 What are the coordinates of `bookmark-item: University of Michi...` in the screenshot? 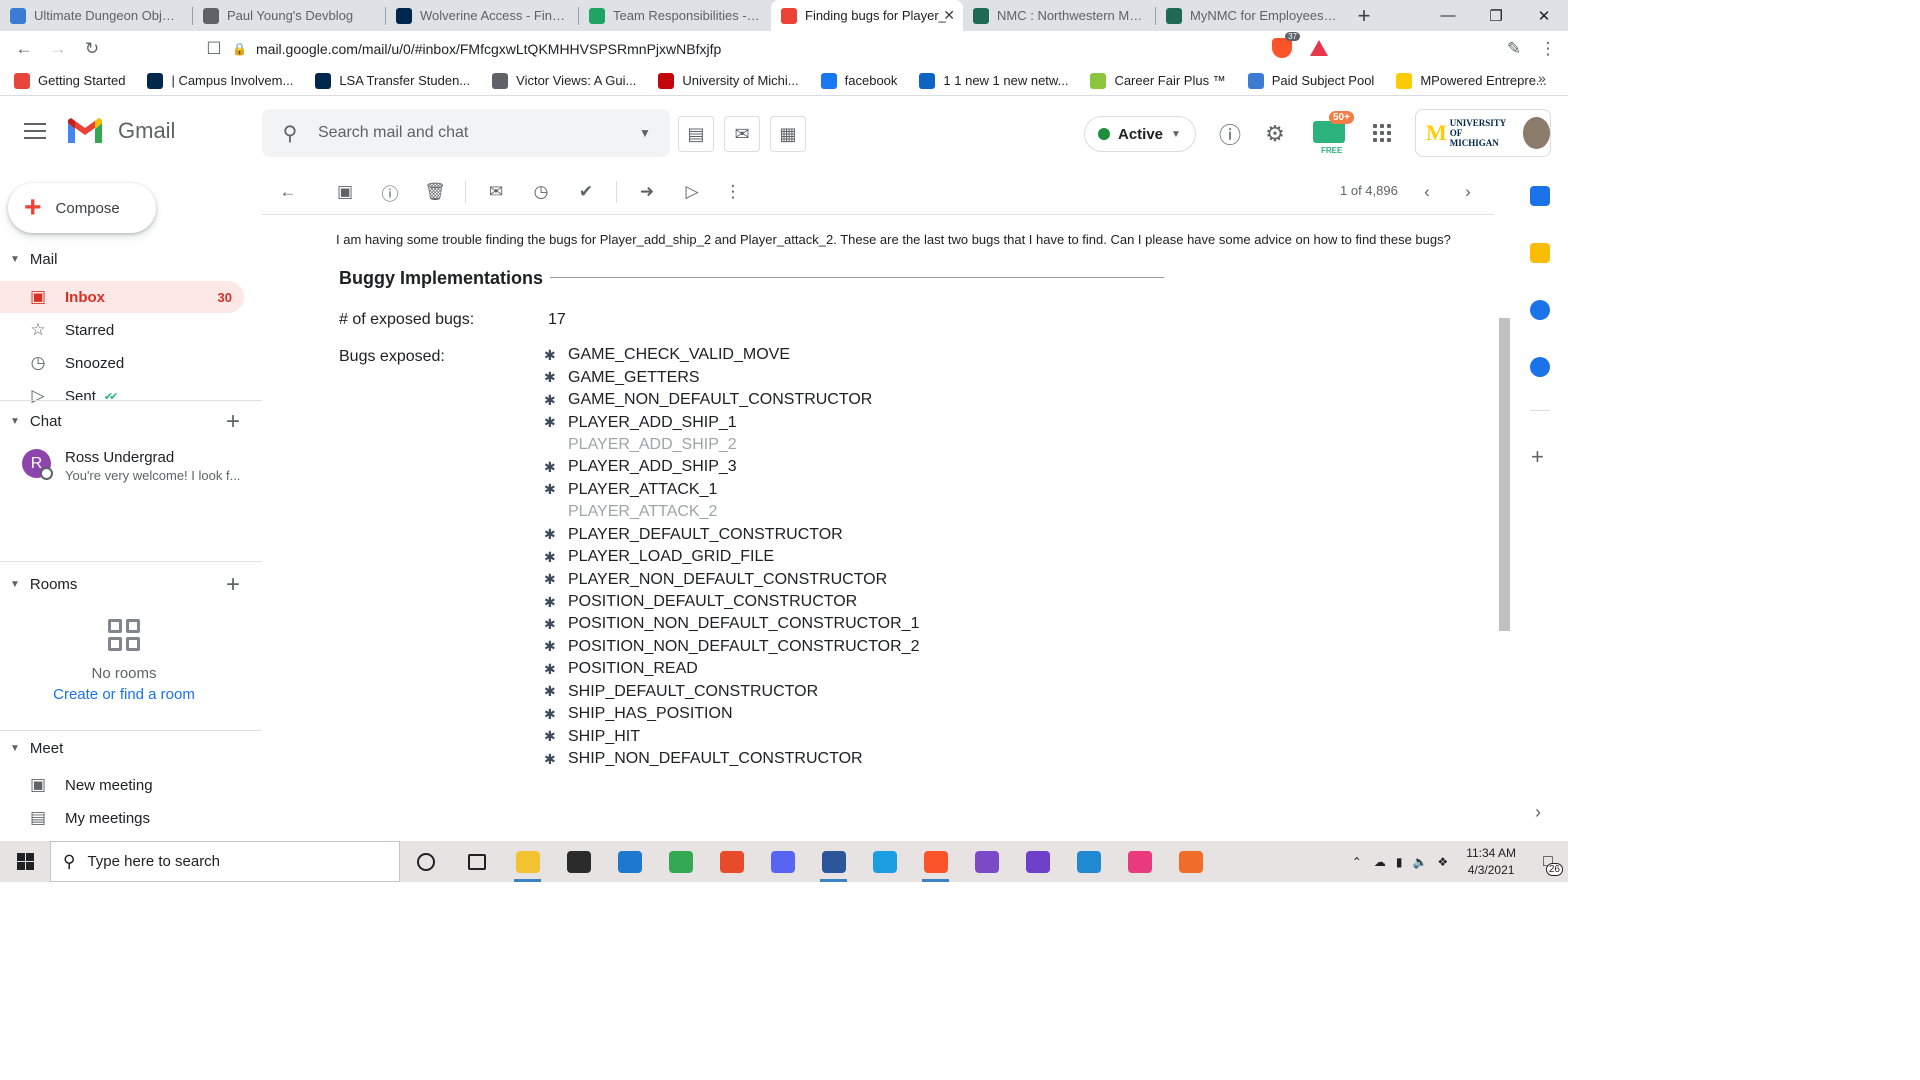 It's located at (728, 80).